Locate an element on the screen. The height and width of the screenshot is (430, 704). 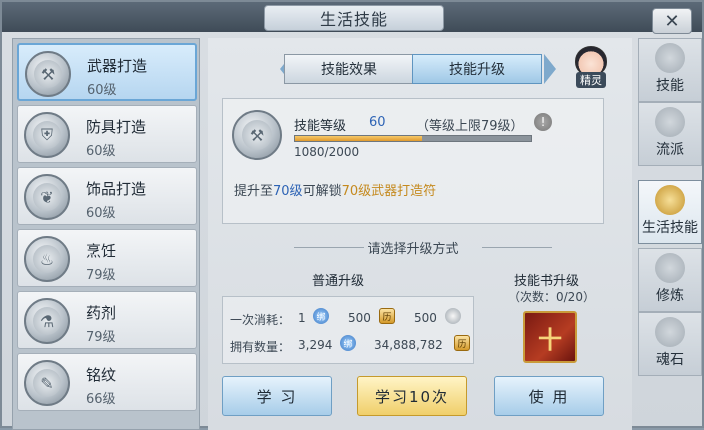
sprite-label: 精灵 is located at coordinates (591, 80).